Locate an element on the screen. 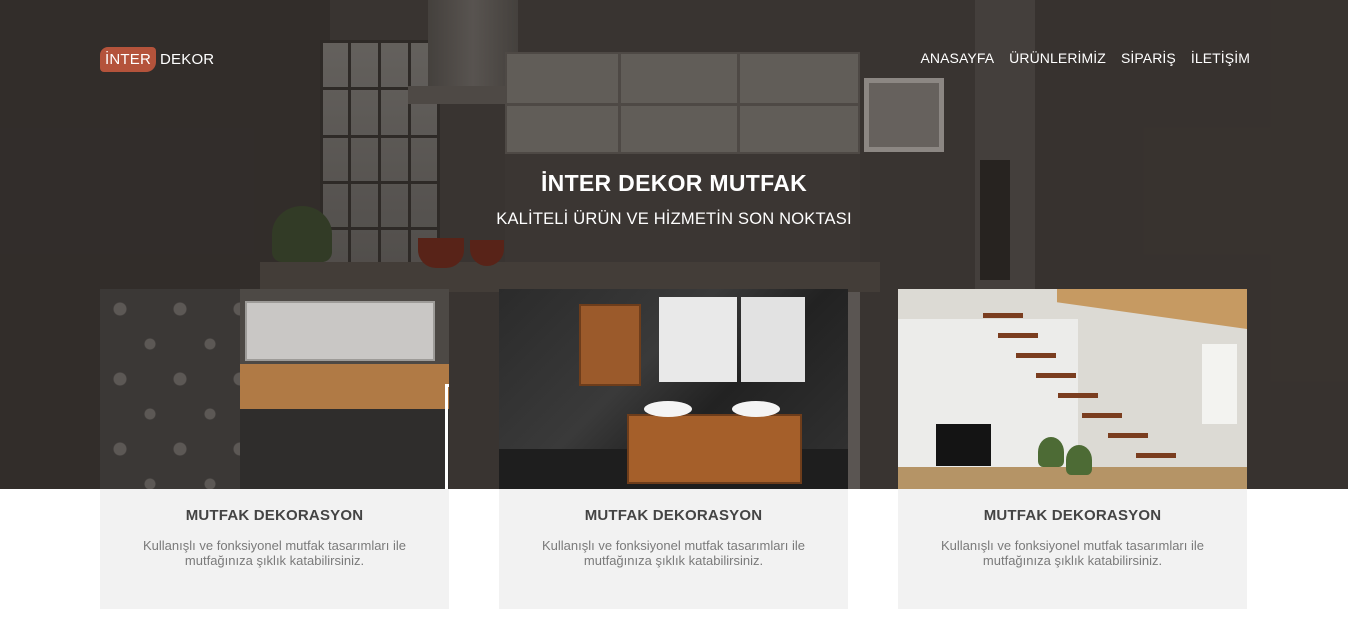 Image resolution: width=1348 pixels, height=627 pixels. card-image-bathroom is located at coordinates (673, 389).